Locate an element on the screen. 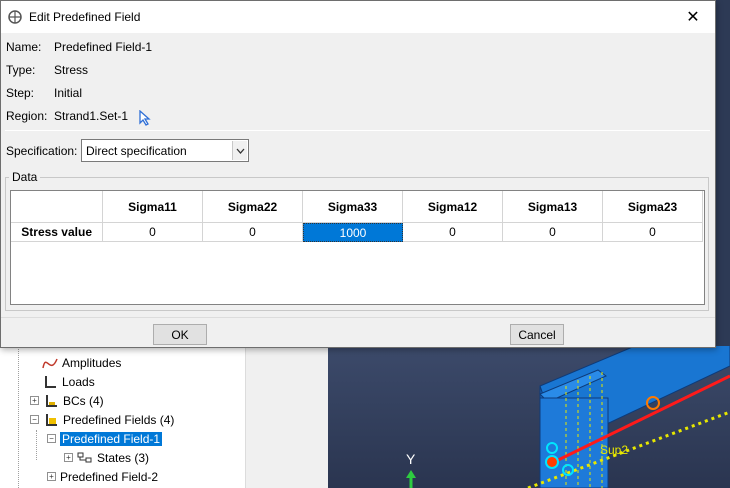  states-icon is located at coordinates (85, 458).